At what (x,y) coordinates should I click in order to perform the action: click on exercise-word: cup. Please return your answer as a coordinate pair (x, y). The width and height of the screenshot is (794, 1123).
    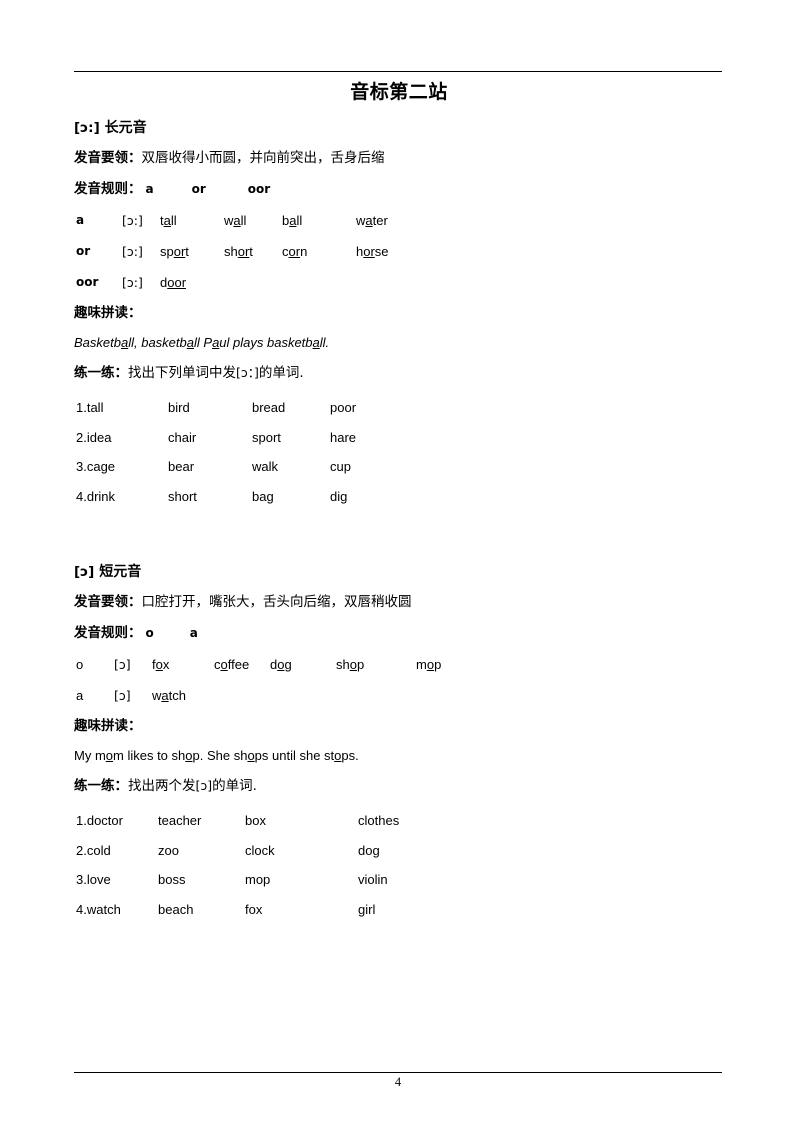
    Looking at the image, I should click on (340, 466).